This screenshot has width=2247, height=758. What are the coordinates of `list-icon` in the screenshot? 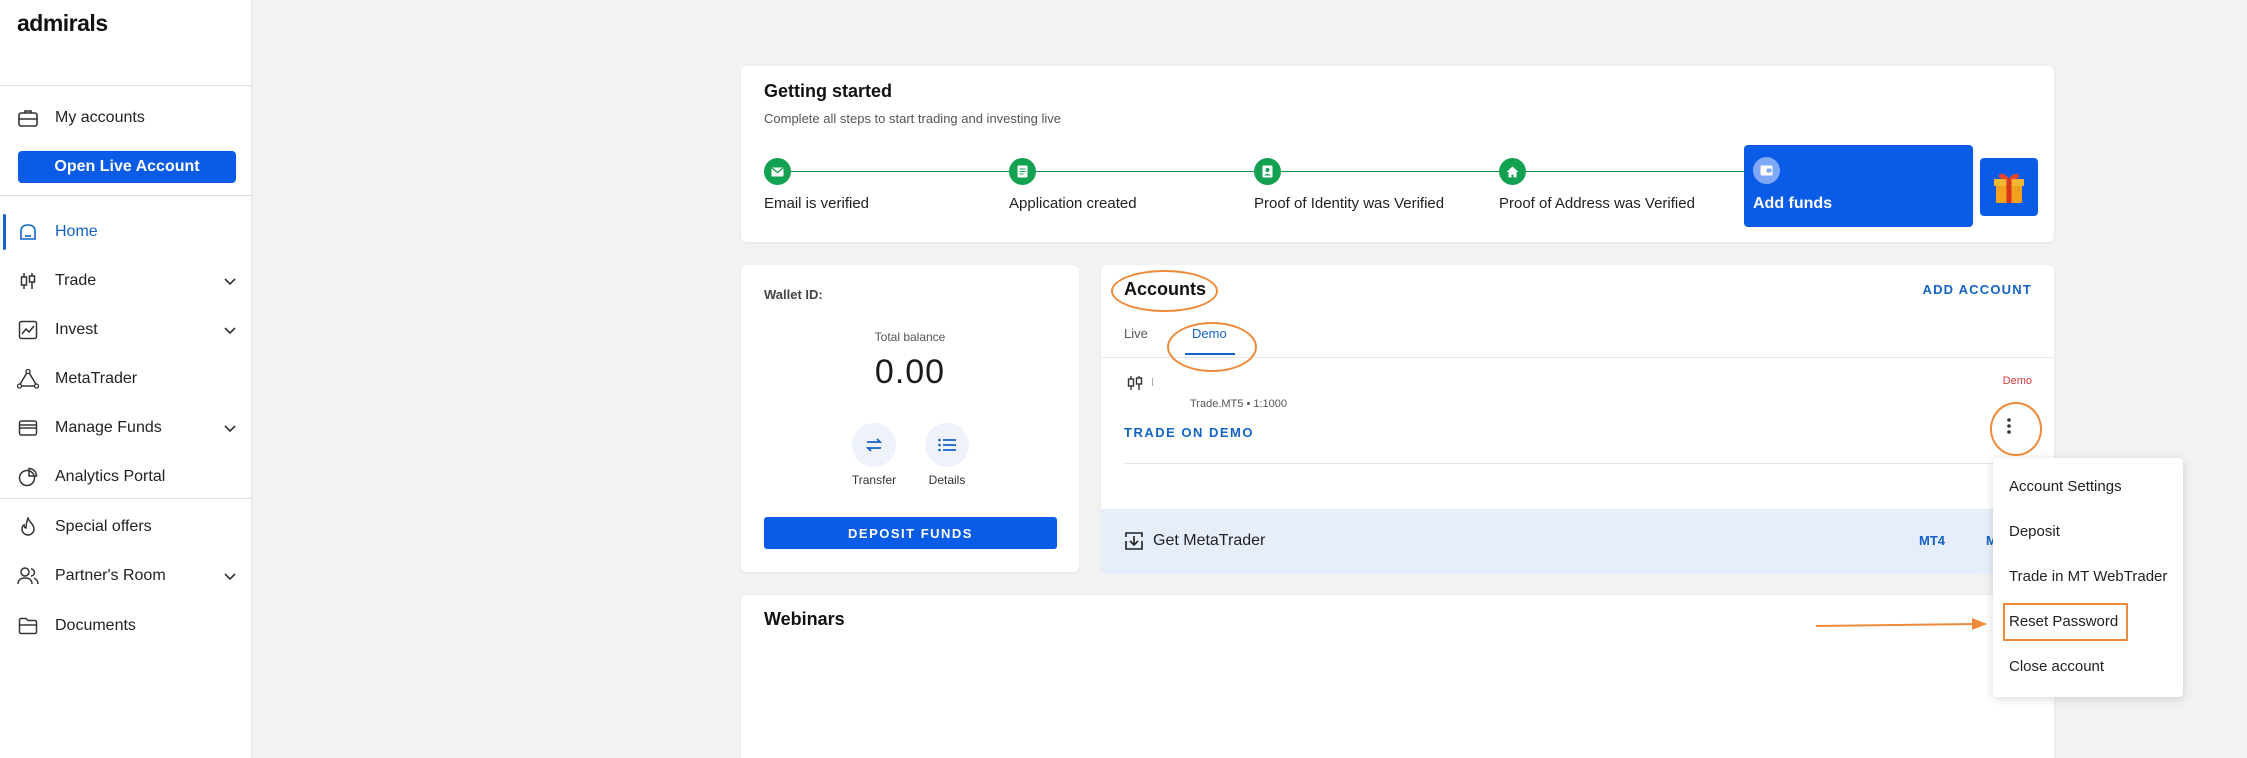 It's located at (947, 445).